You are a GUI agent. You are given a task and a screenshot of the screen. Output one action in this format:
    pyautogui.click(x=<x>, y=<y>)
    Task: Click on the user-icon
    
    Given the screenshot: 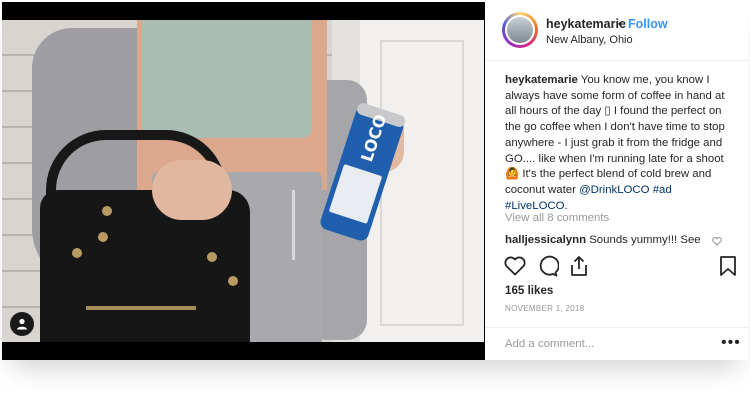 What is the action you would take?
    pyautogui.click(x=22, y=324)
    